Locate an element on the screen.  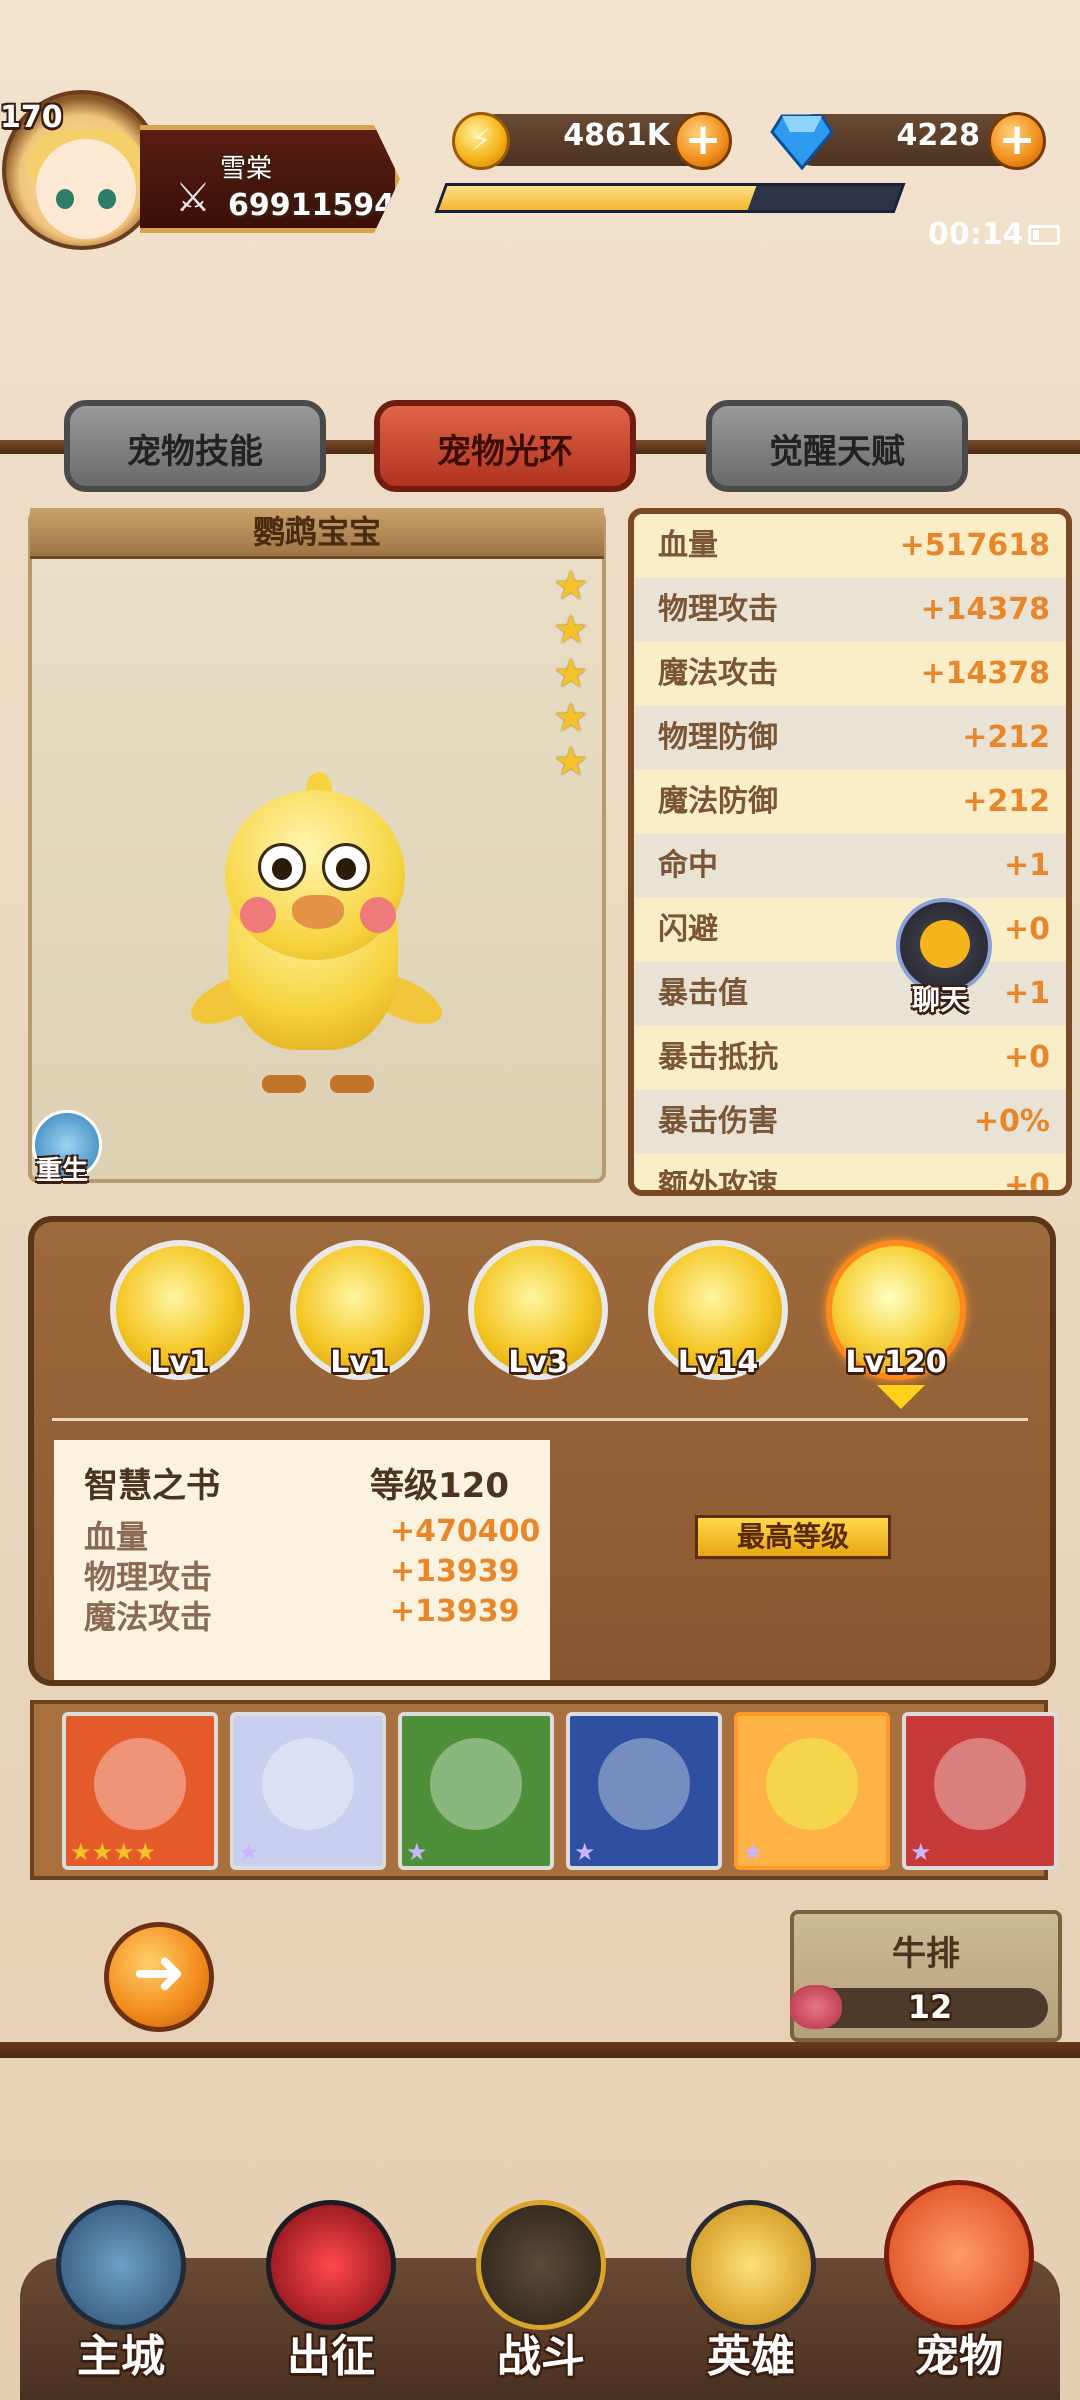
stat-row: 闪避 +0 is located at coordinates (850, 930).